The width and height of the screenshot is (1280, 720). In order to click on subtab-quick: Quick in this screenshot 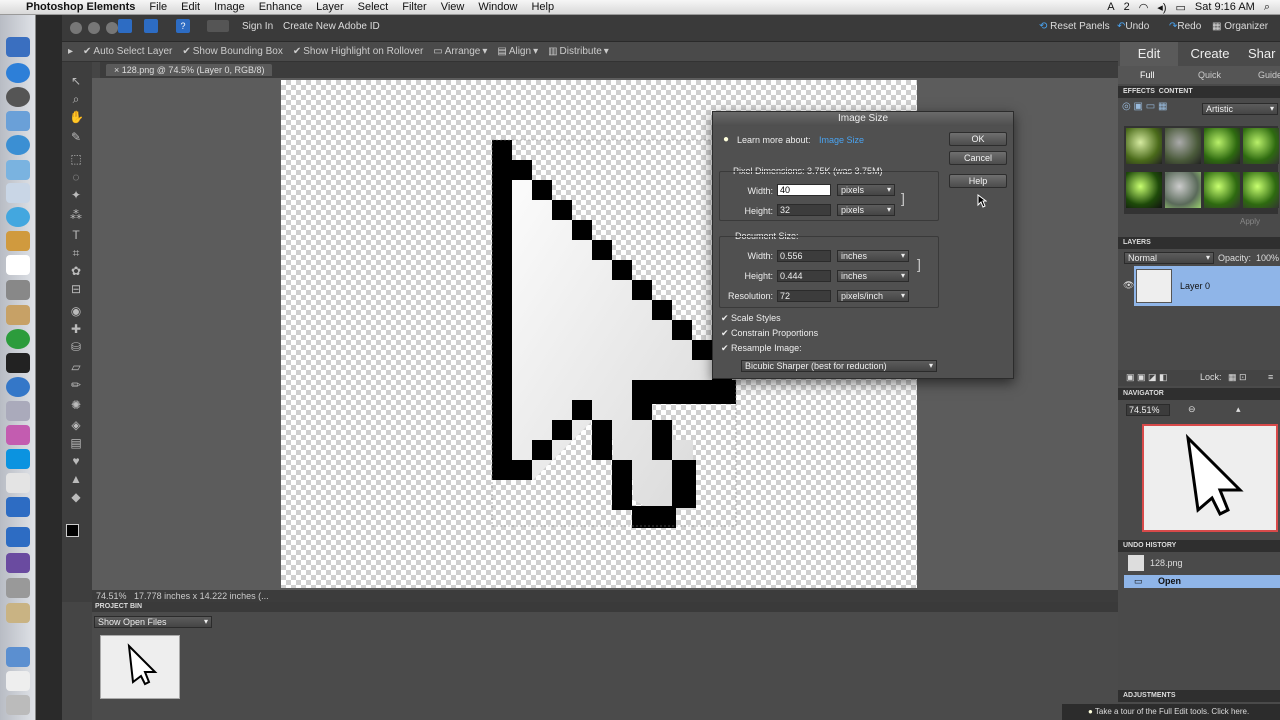, I will do `click(1209, 75)`.